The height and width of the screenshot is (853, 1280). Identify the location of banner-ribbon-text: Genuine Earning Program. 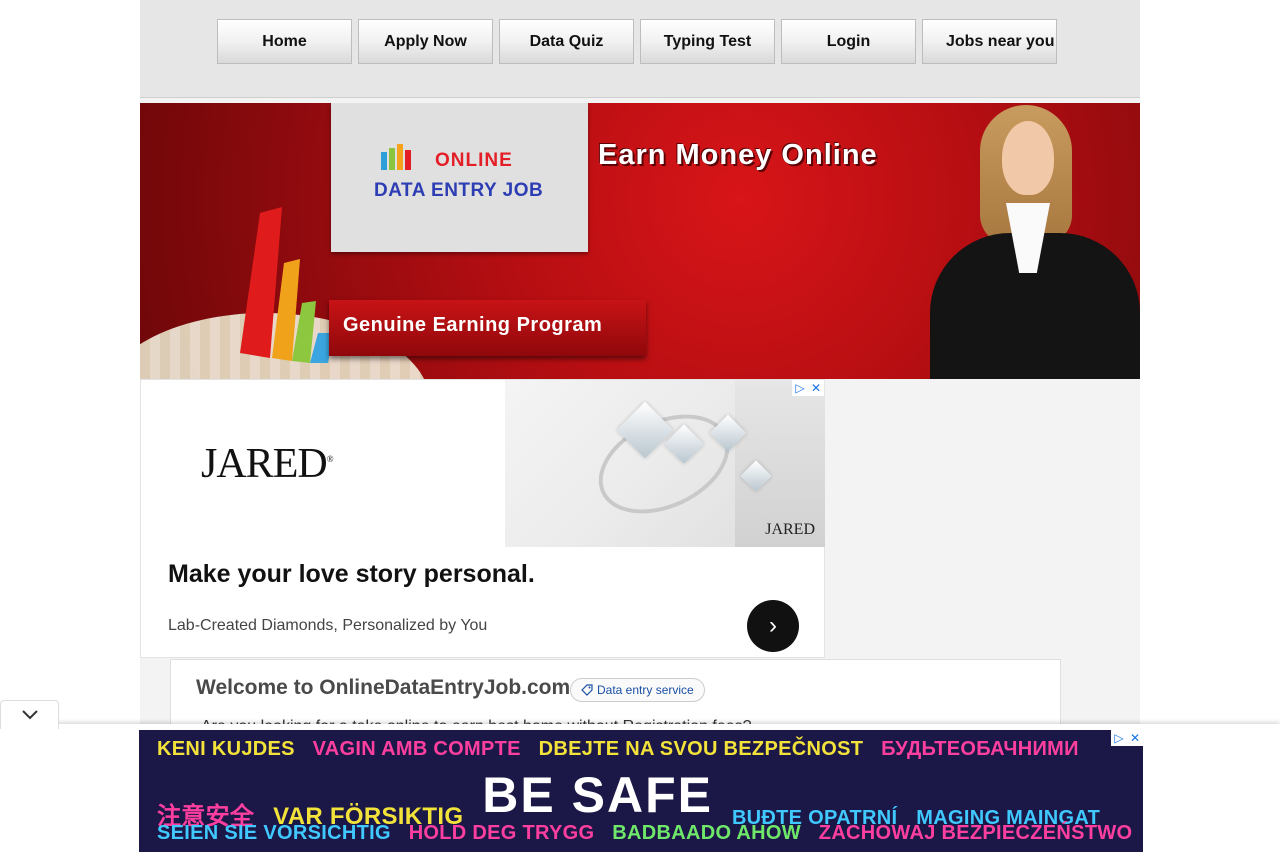
(473, 325).